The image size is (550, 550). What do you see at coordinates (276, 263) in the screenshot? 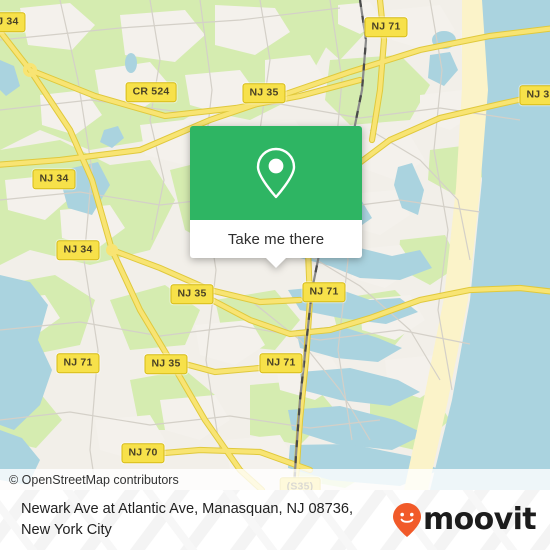
I see `callout-pointer-tail` at bounding box center [276, 263].